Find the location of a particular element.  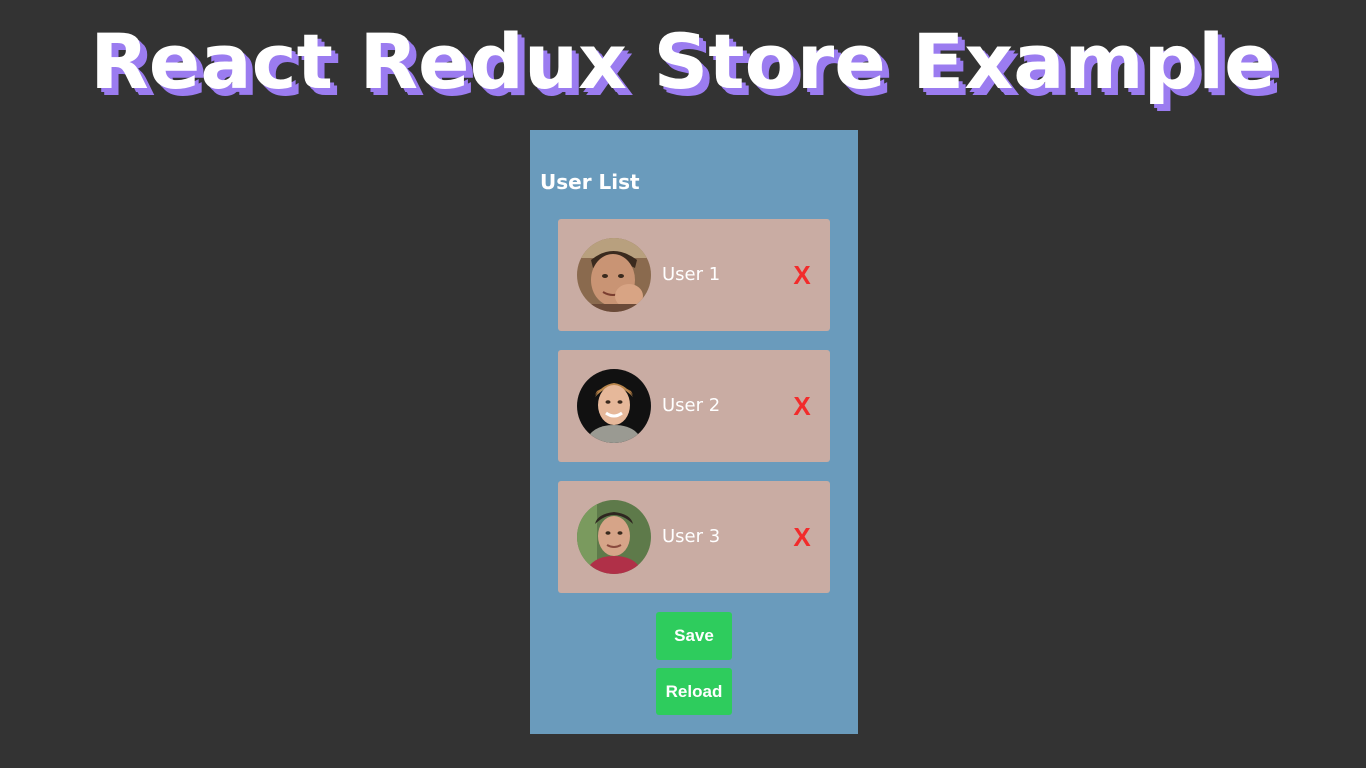

user-name: User 2 is located at coordinates (691, 405).